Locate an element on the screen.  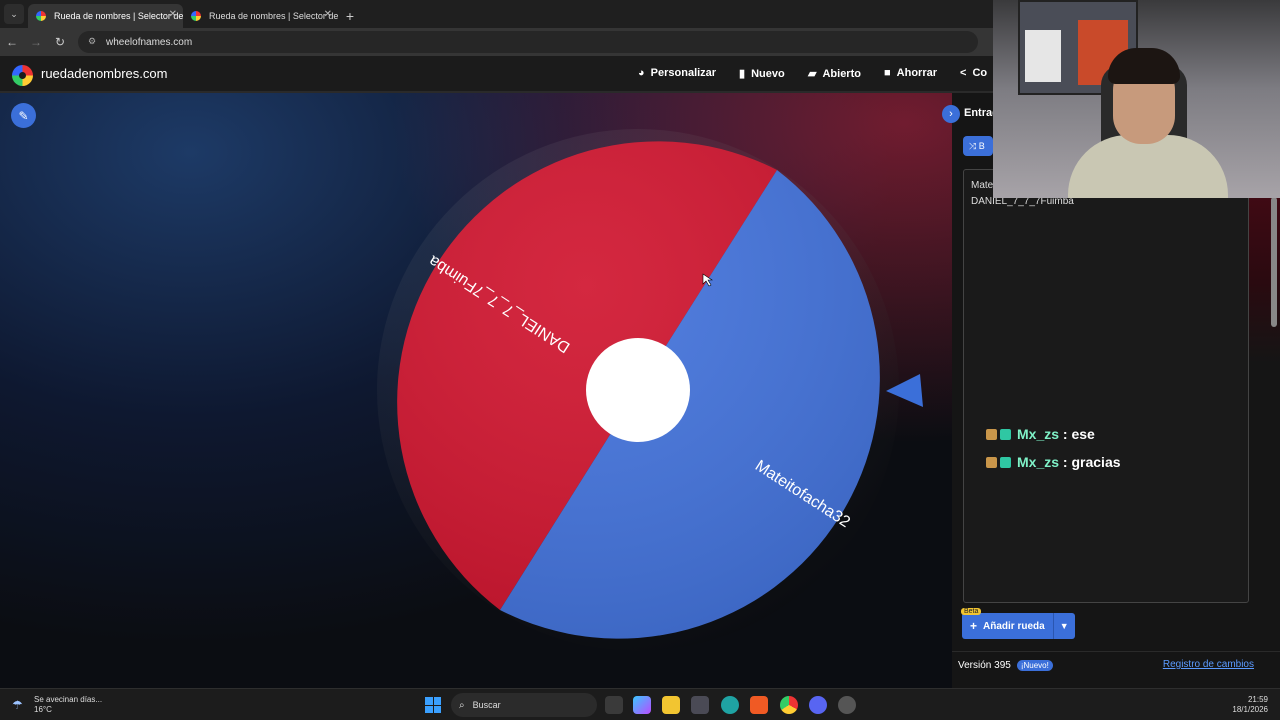
webcam-background-frame is located at coordinates (1043, 56).